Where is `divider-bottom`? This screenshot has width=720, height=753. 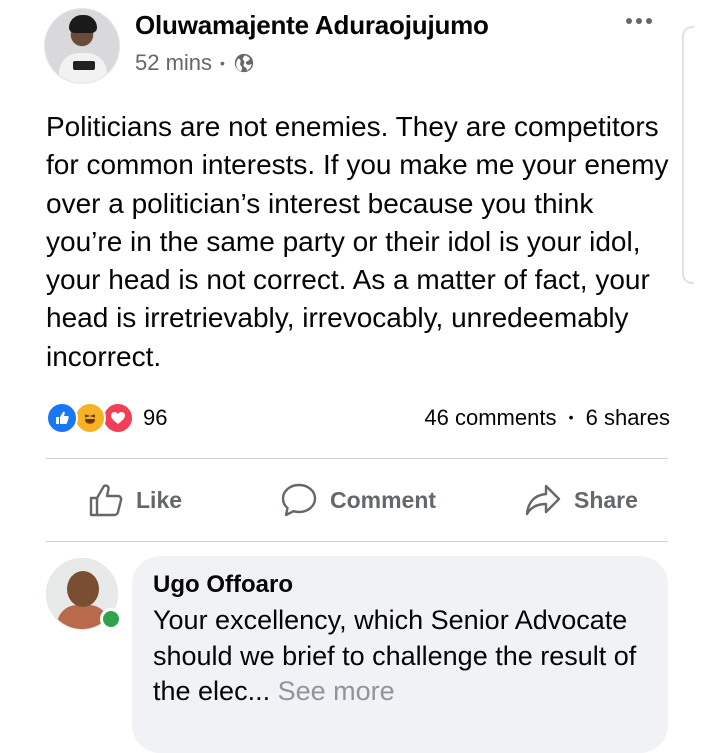
divider-bottom is located at coordinates (357, 541).